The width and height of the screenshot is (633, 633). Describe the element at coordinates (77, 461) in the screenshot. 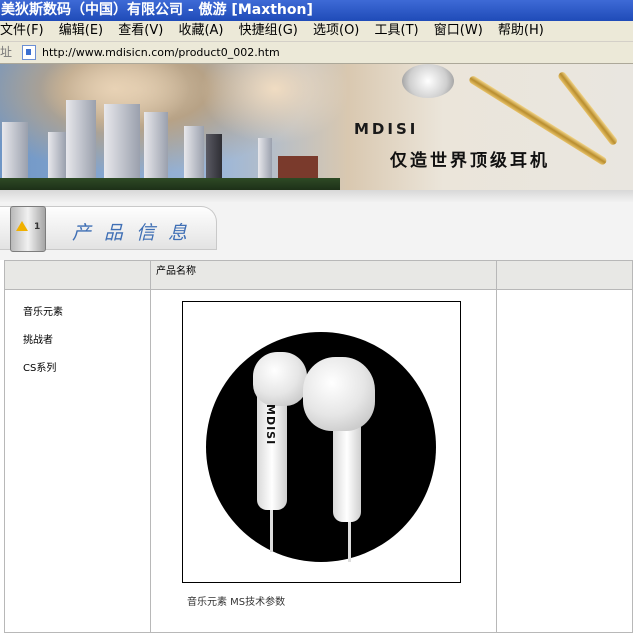

I see `category-sidebar: 音乐元素 挑战者 CS系列` at that location.